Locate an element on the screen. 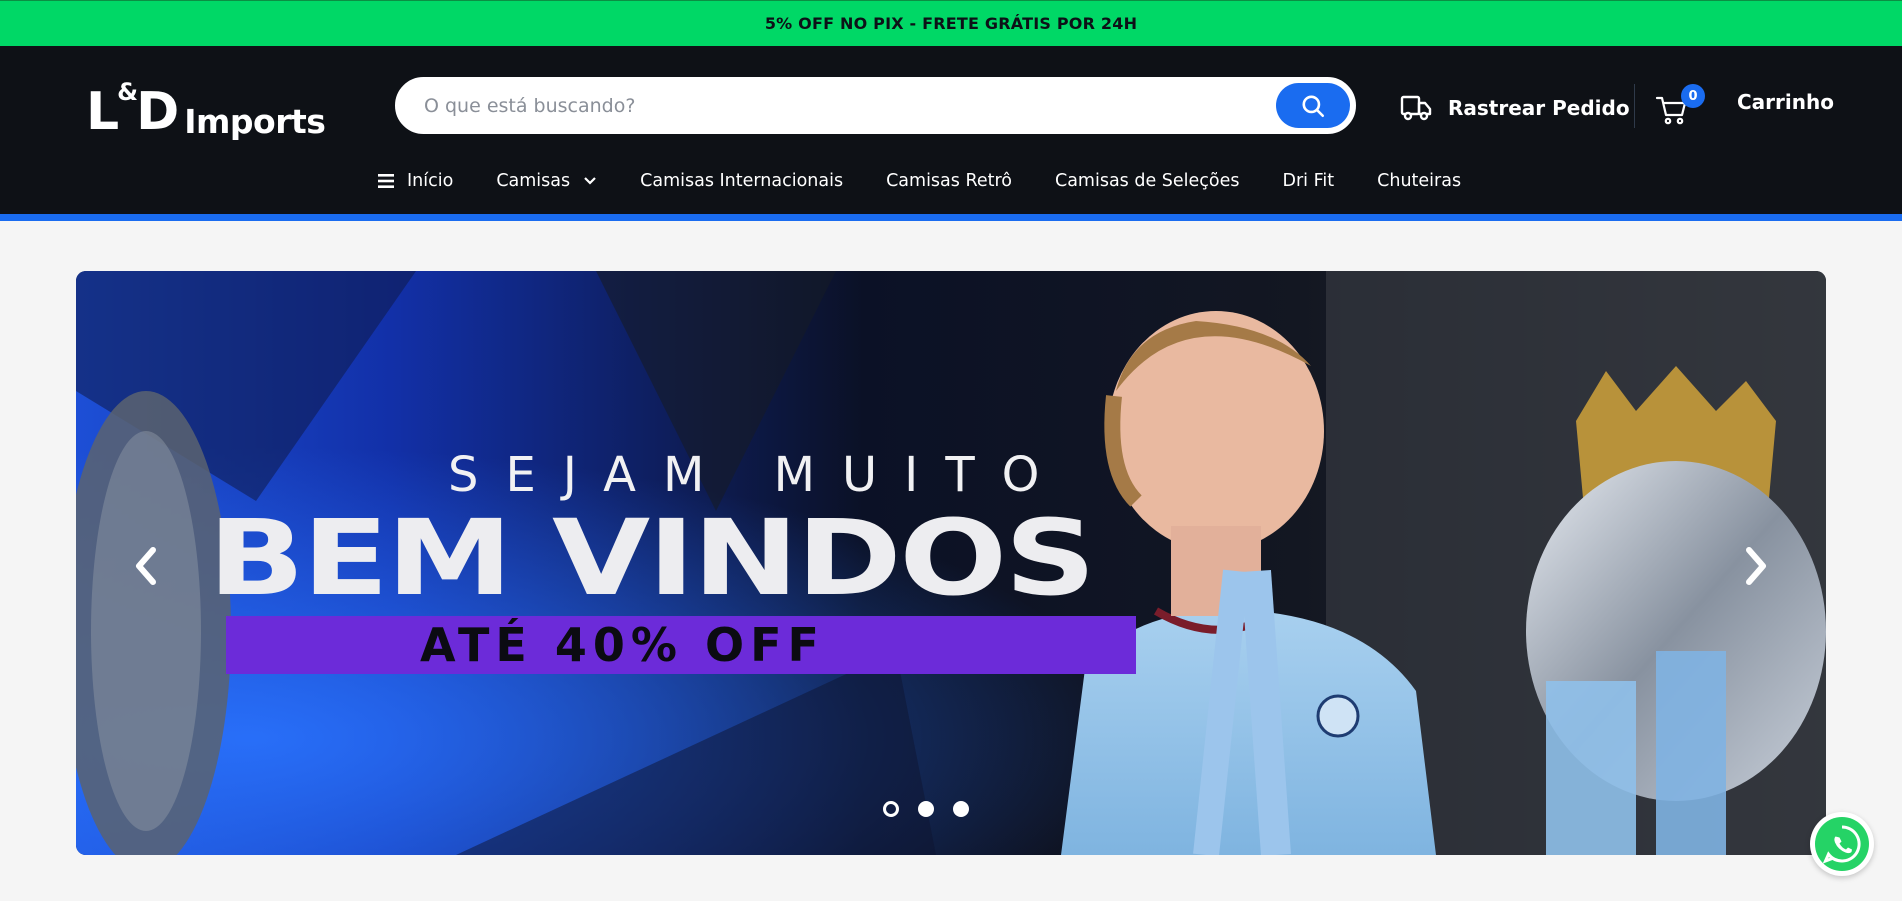 Image resolution: width=1902 pixels, height=901 pixels. carousel-dots is located at coordinates (935, 809).